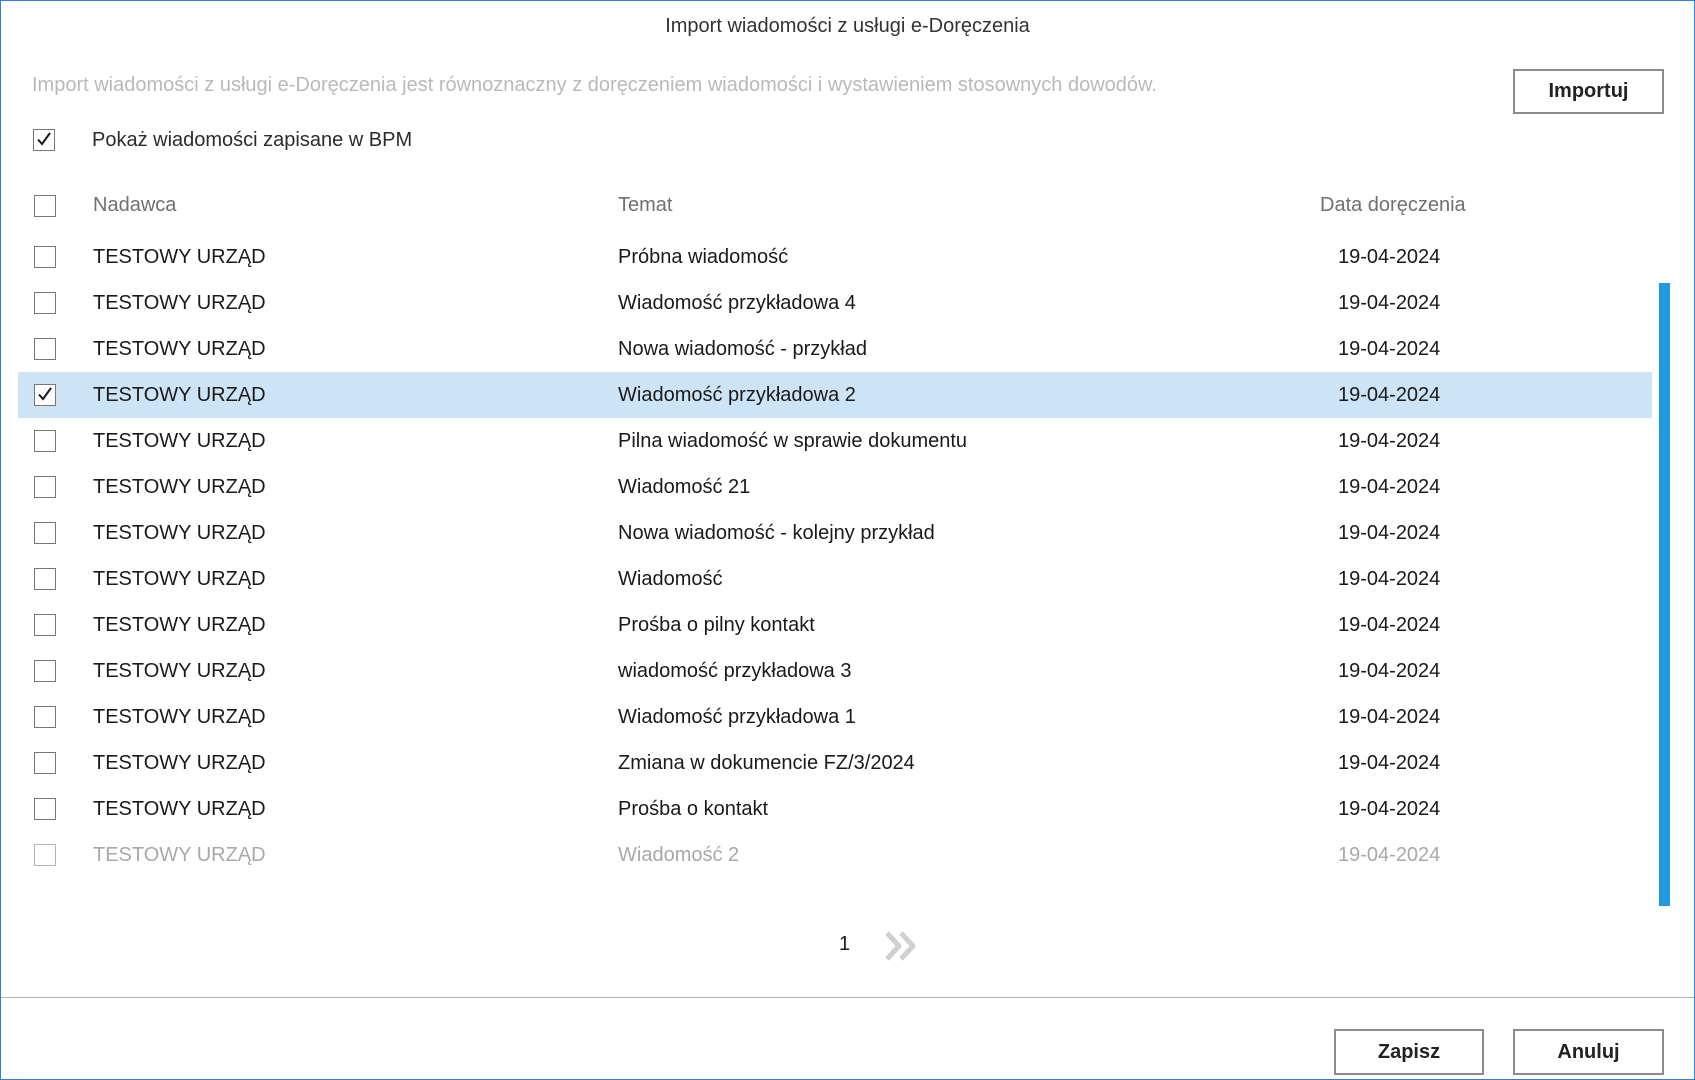 Image resolution: width=1695 pixels, height=1080 pixels. What do you see at coordinates (742, 349) in the screenshot?
I see `row-subject: Nowa wiadomość - przykład` at bounding box center [742, 349].